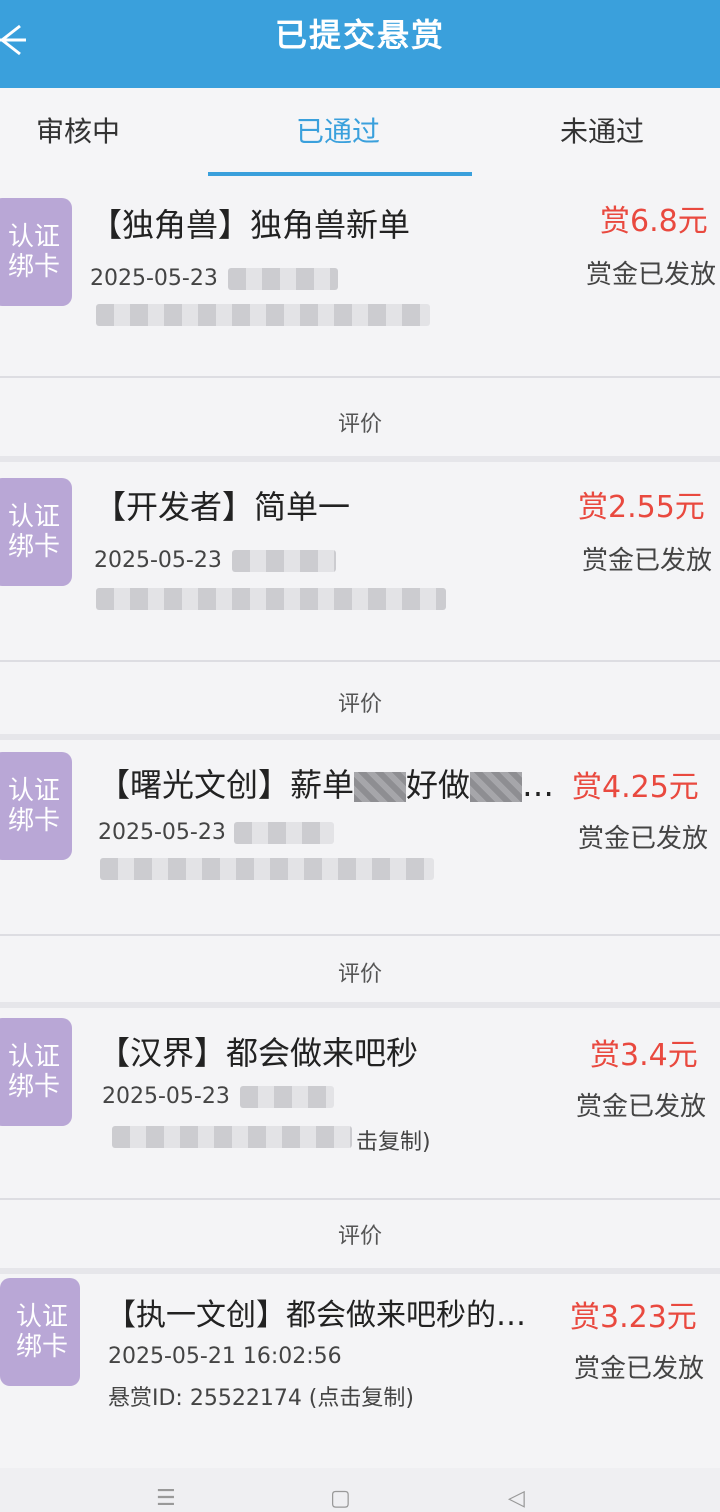 The width and height of the screenshot is (720, 1512). I want to click on tab-rejected: 未通过, so click(602, 130).